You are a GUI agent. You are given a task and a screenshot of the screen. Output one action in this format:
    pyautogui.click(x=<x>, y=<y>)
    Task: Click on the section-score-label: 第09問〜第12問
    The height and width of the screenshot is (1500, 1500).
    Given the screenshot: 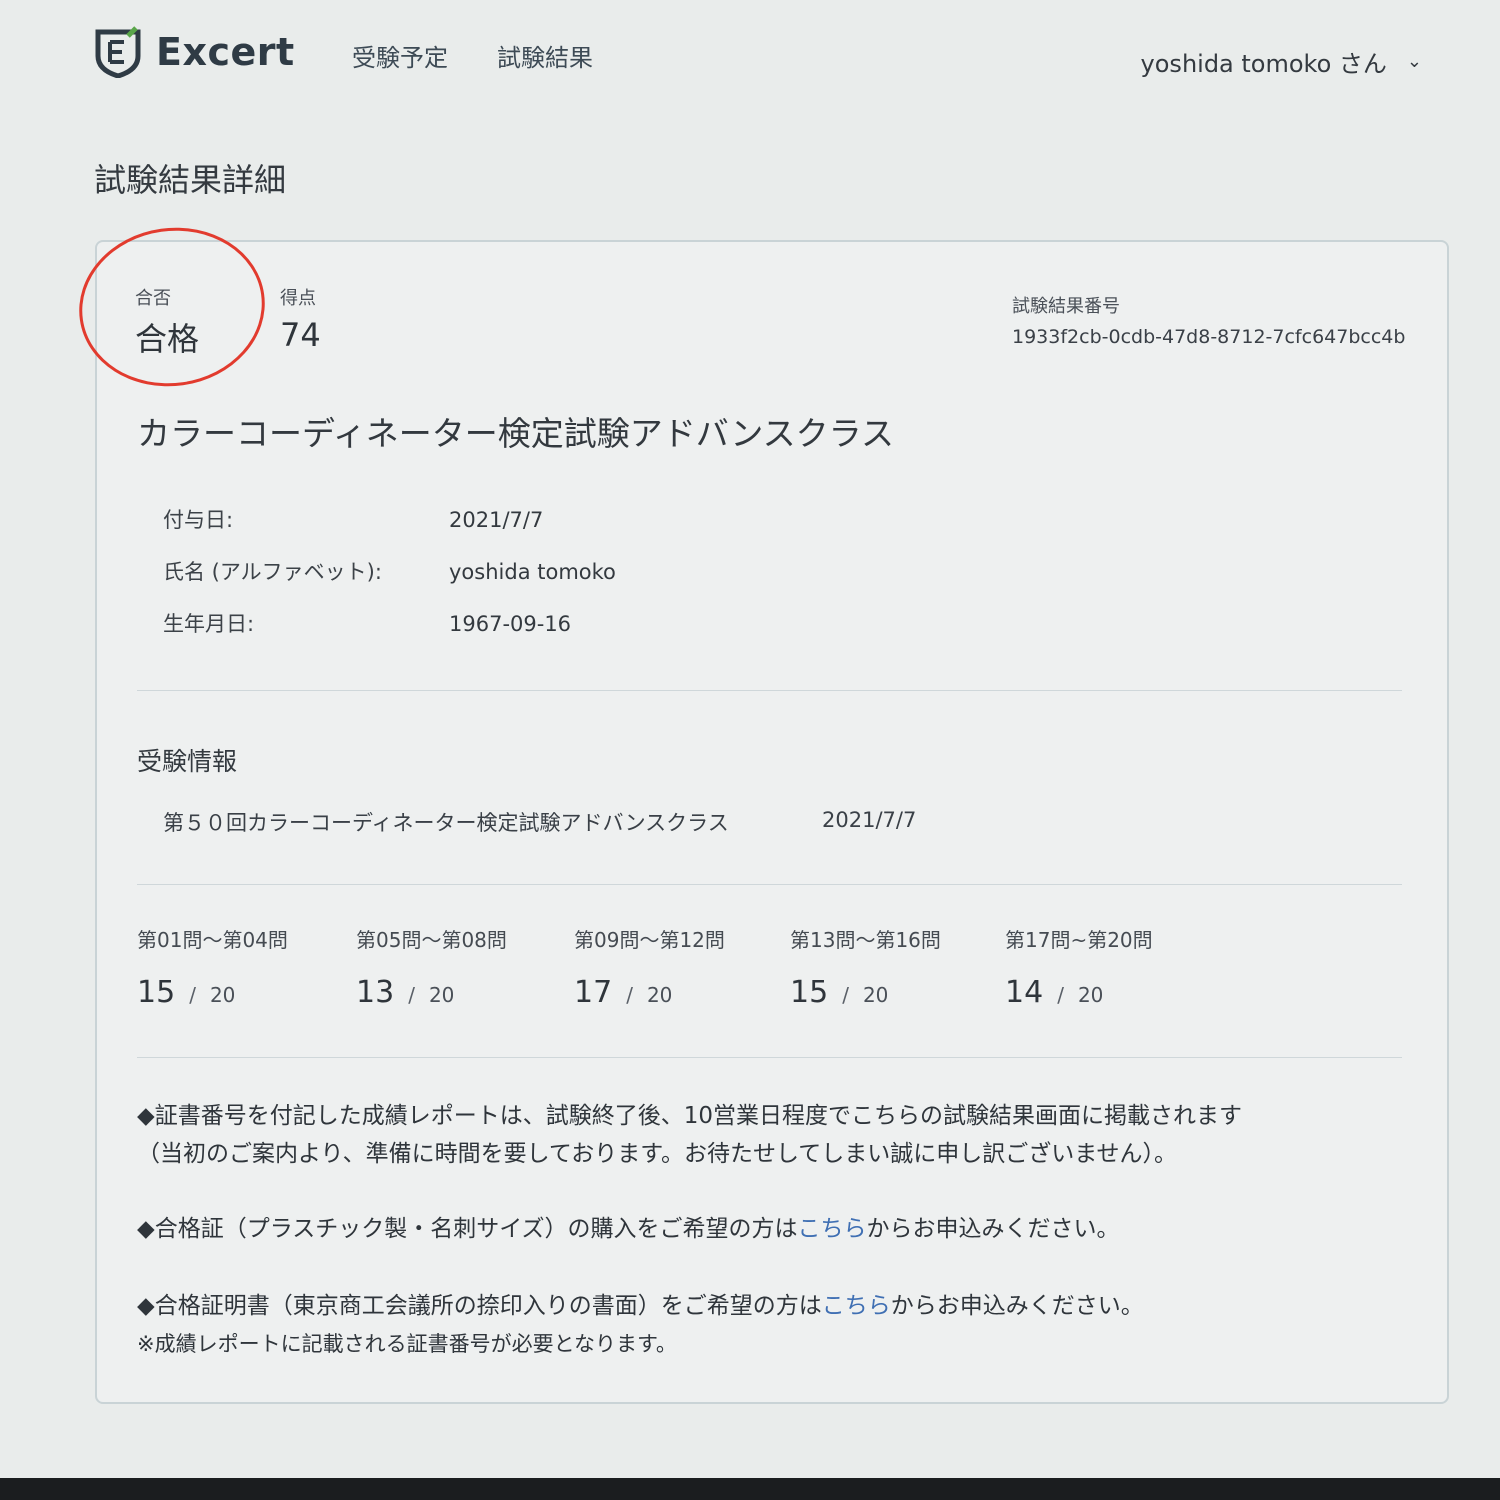 What is the action you would take?
    pyautogui.click(x=649, y=940)
    